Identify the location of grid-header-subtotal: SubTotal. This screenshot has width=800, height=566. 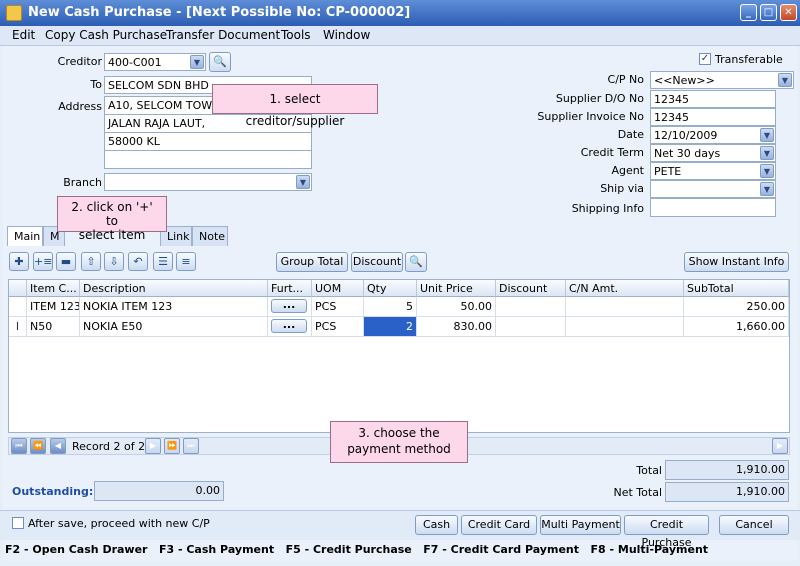
(736, 288).